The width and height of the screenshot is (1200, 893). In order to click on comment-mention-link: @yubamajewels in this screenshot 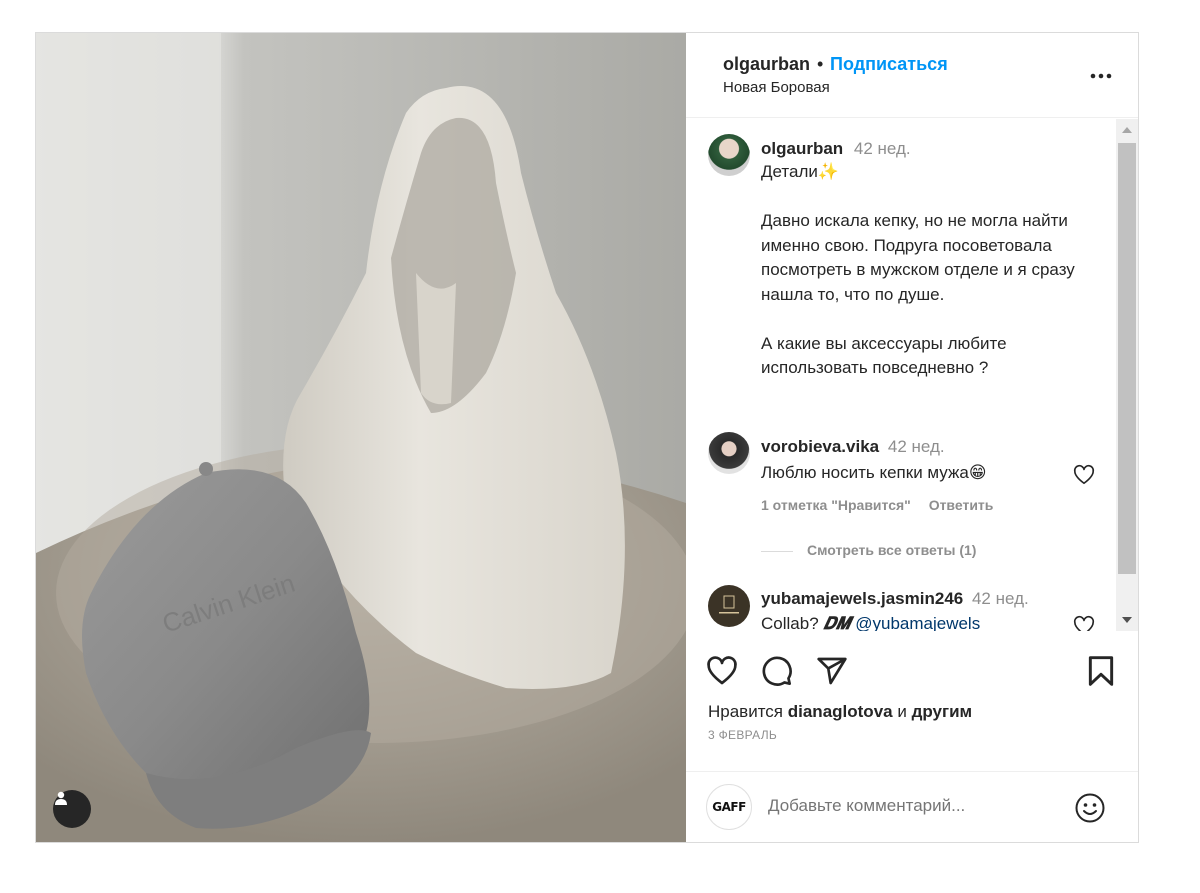, I will do `click(917, 622)`.